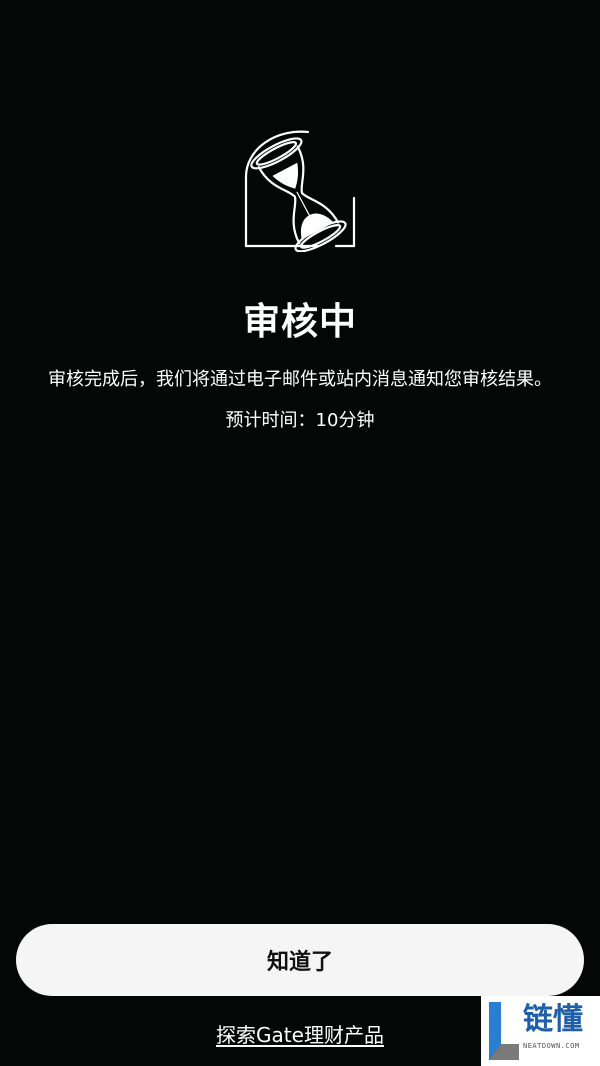  Describe the element at coordinates (300, 321) in the screenshot. I see `page-title: 审核中` at that location.